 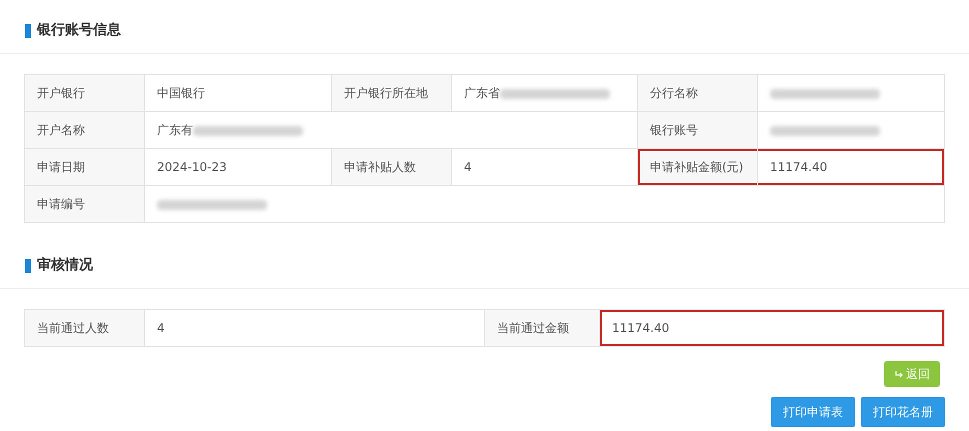 I want to click on section-title: 审核情况, so click(x=65, y=265).